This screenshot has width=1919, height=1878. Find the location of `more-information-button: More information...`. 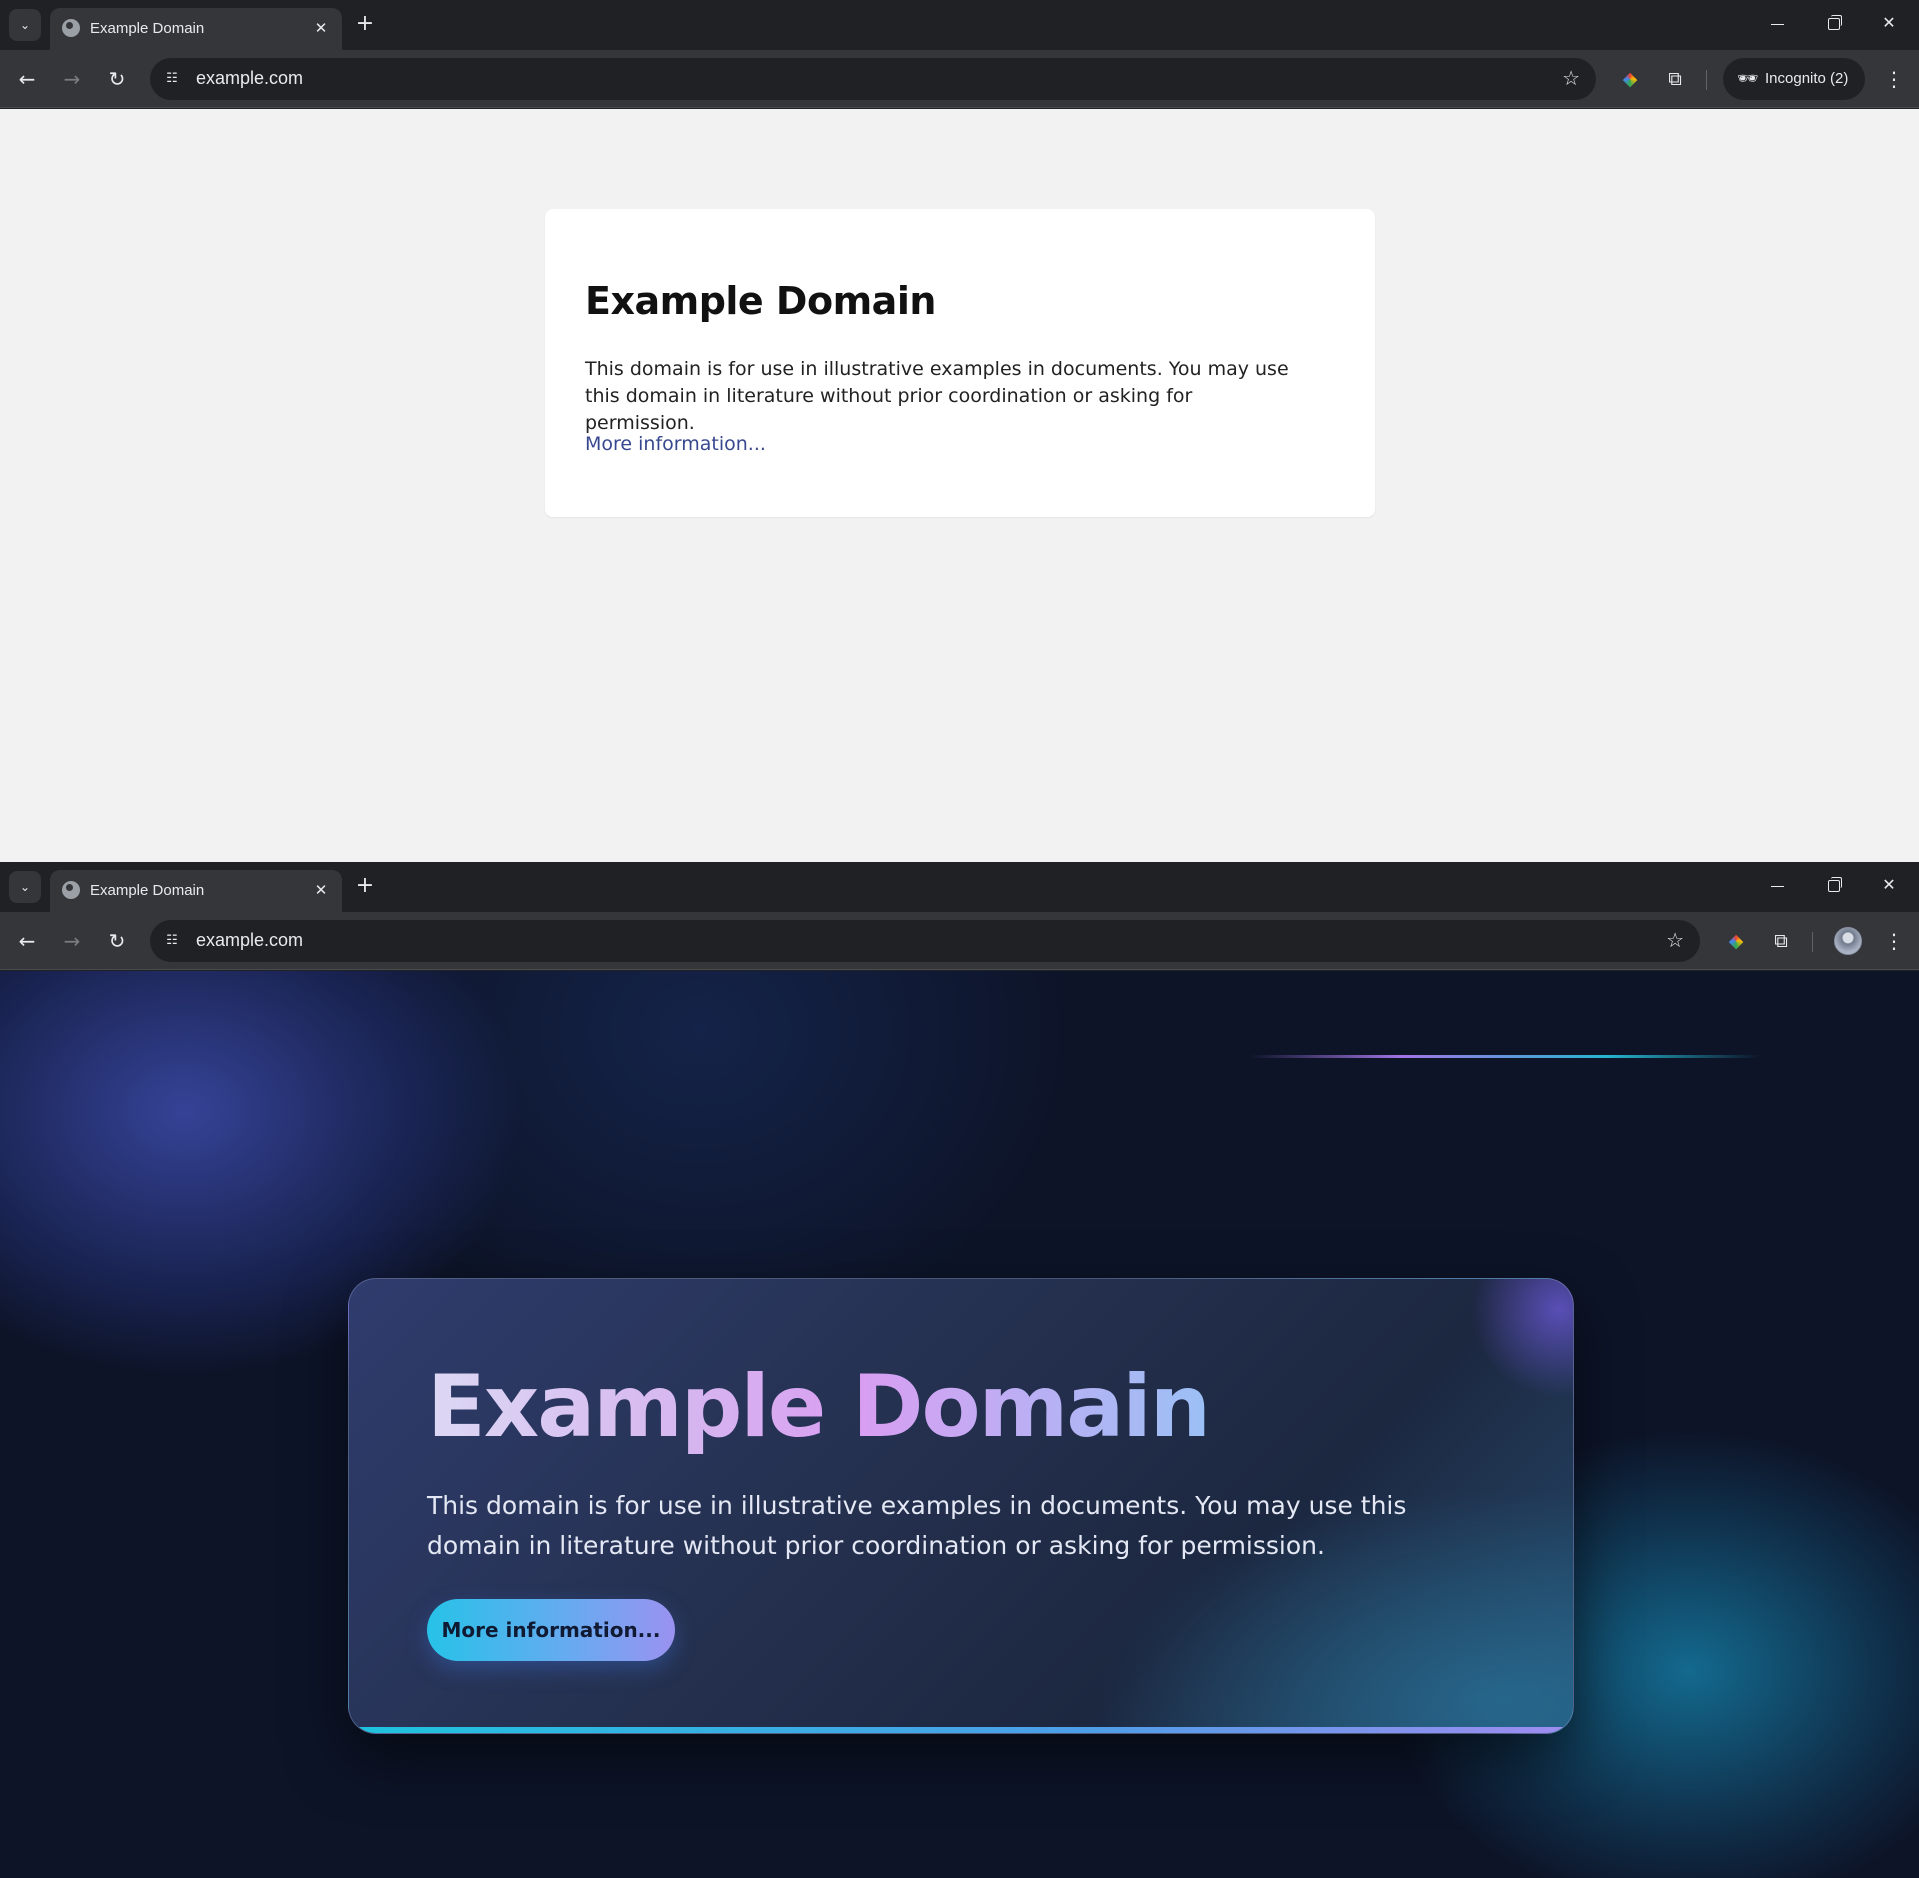

more-information-button: More information... is located at coordinates (551, 1630).